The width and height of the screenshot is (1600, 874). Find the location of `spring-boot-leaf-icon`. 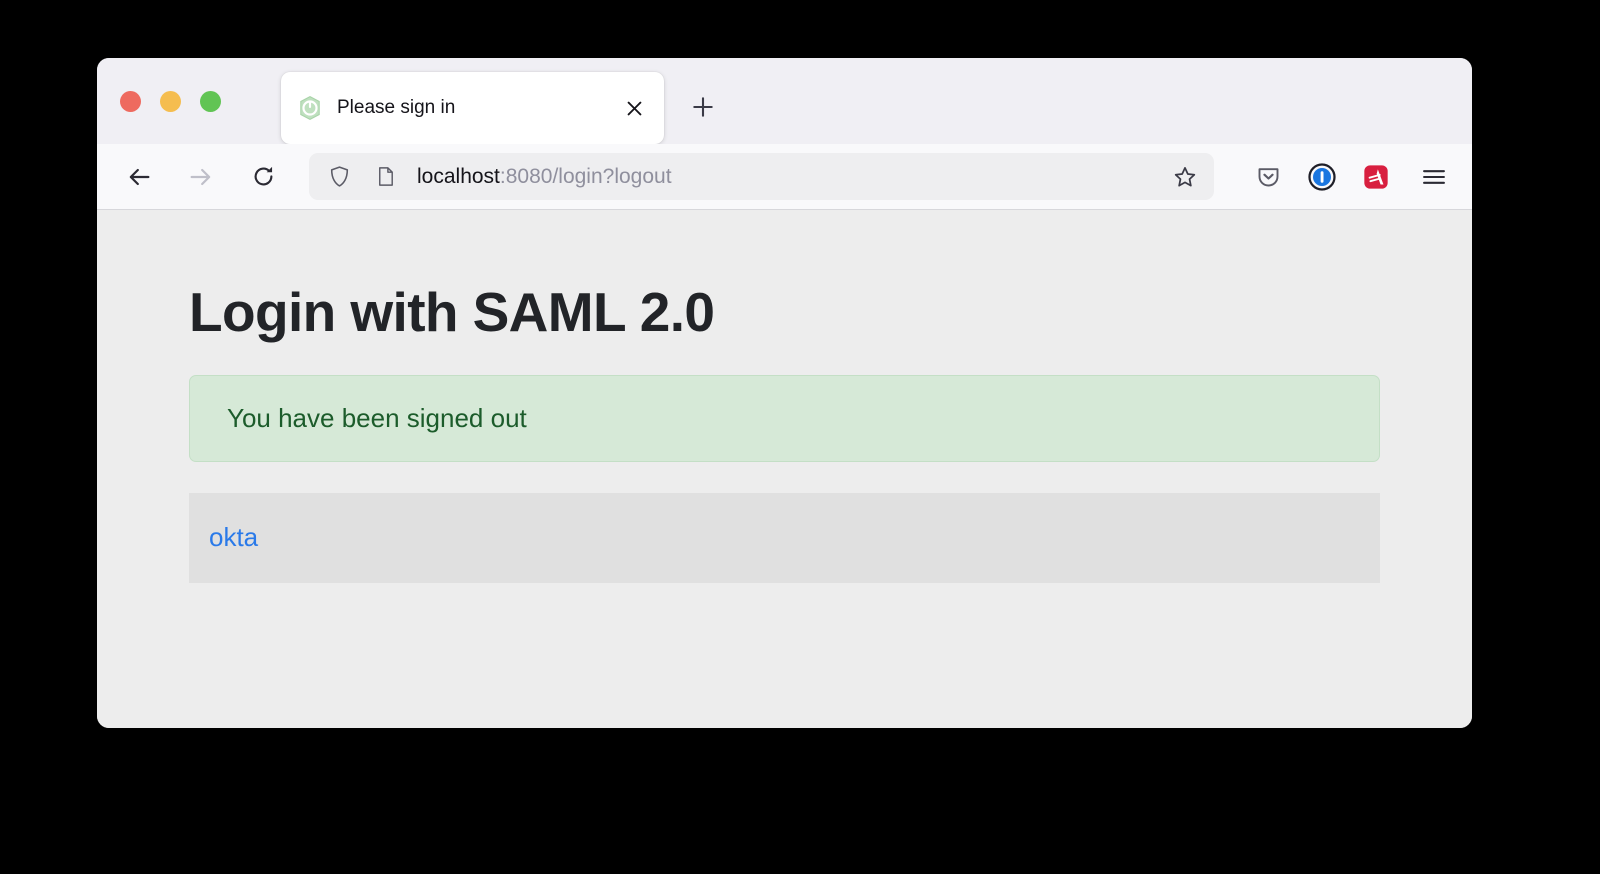

spring-boot-leaf-icon is located at coordinates (310, 108).